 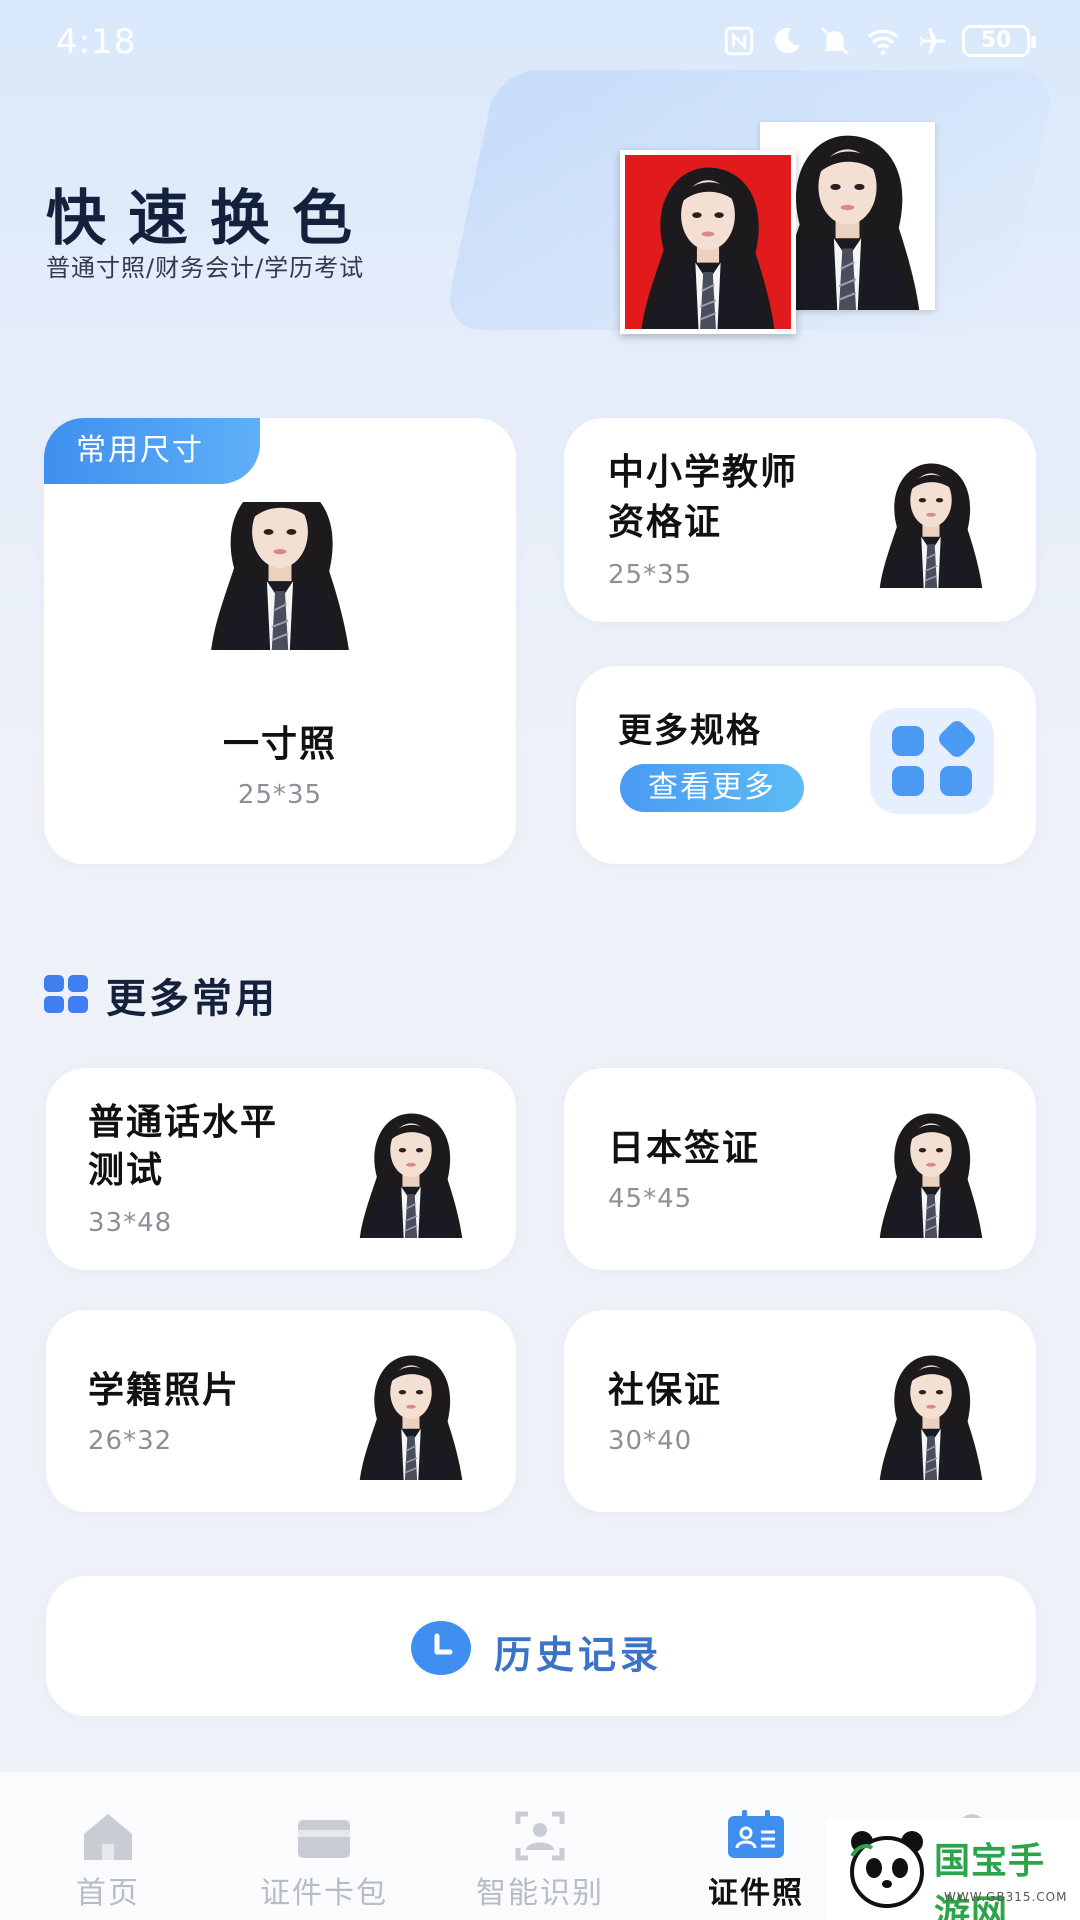 I want to click on view-more-button: 查看更多, so click(x=712, y=788).